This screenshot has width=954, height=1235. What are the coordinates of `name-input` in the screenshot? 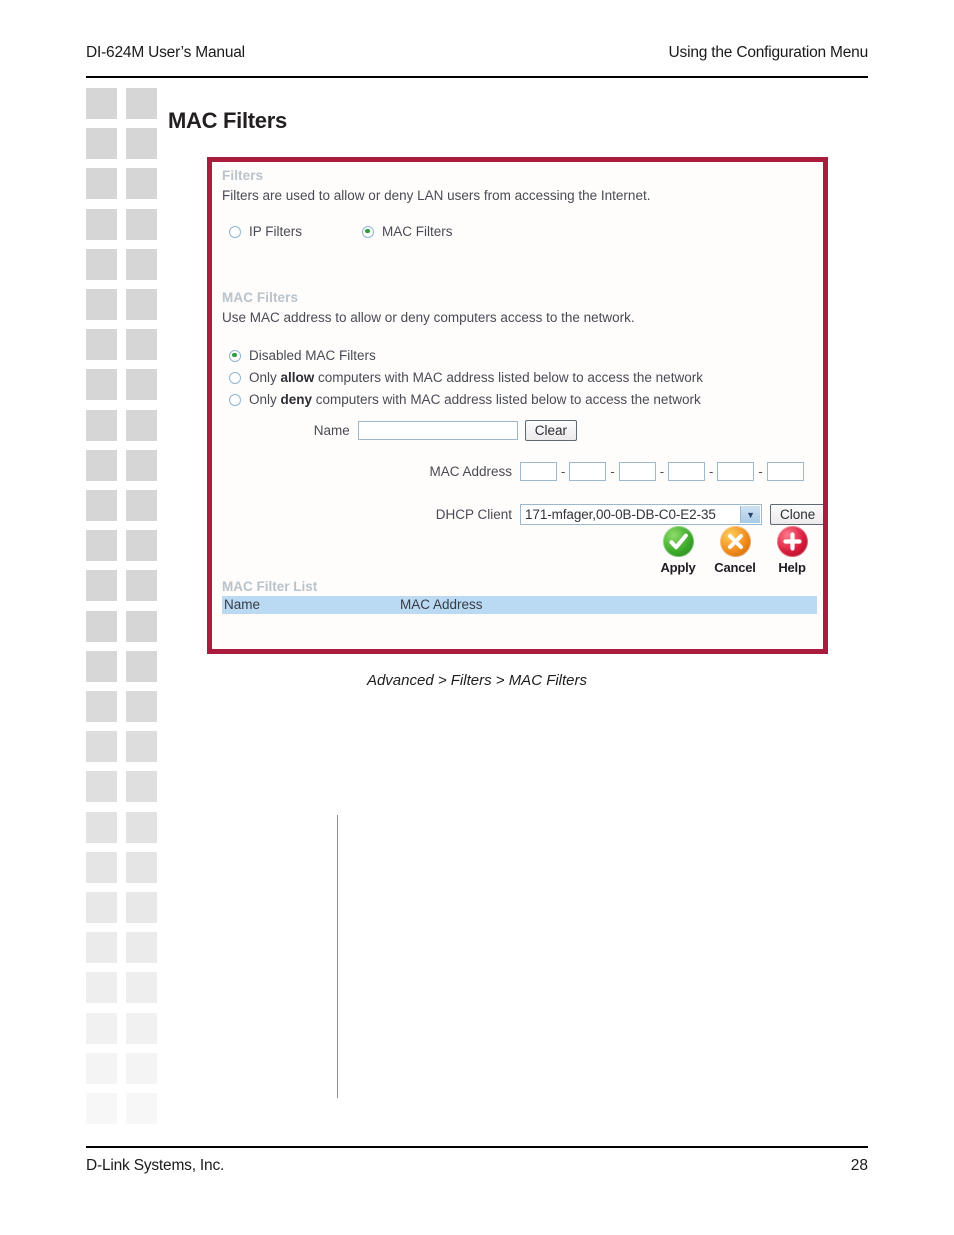 It's located at (437, 430).